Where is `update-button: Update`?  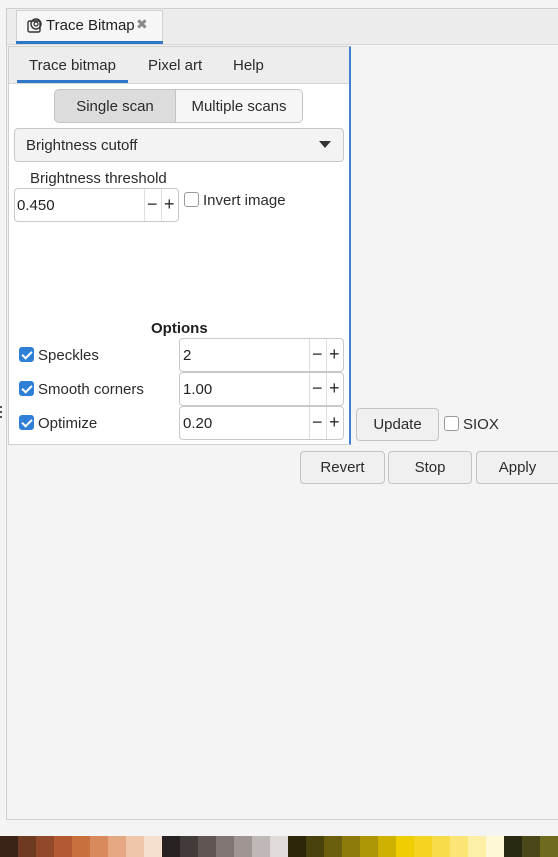
update-button: Update is located at coordinates (397, 424).